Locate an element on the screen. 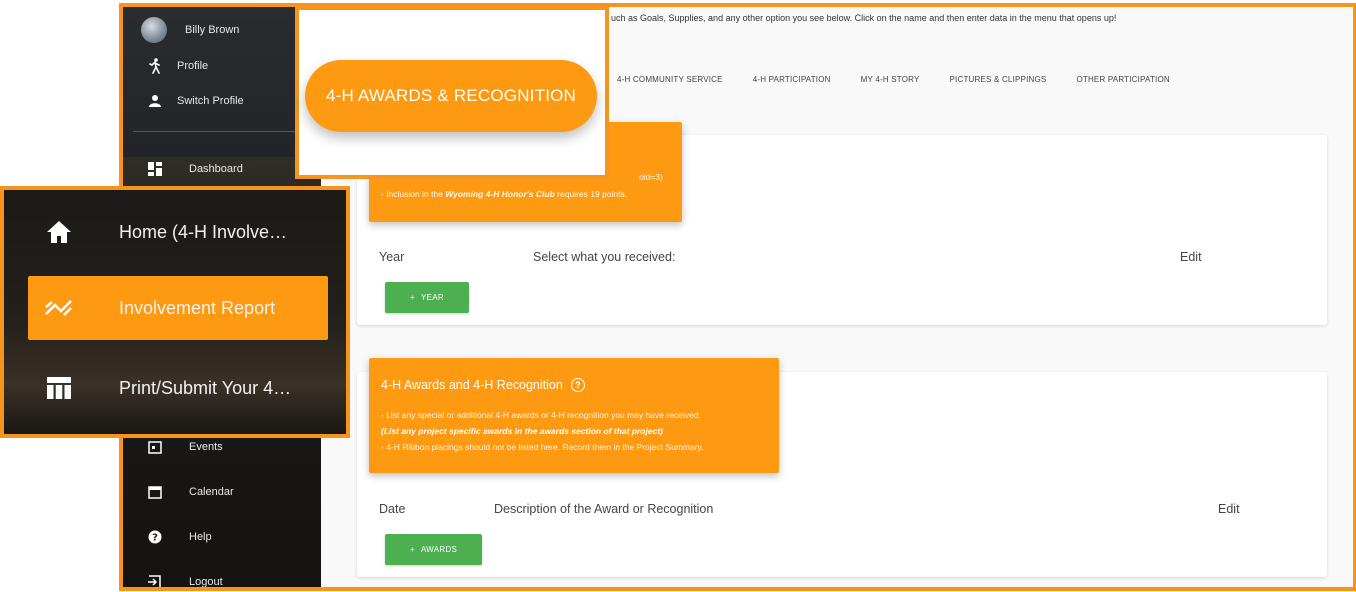 The width and height of the screenshot is (1356, 592). sidebar-user: Billy Brown is located at coordinates (222, 30).